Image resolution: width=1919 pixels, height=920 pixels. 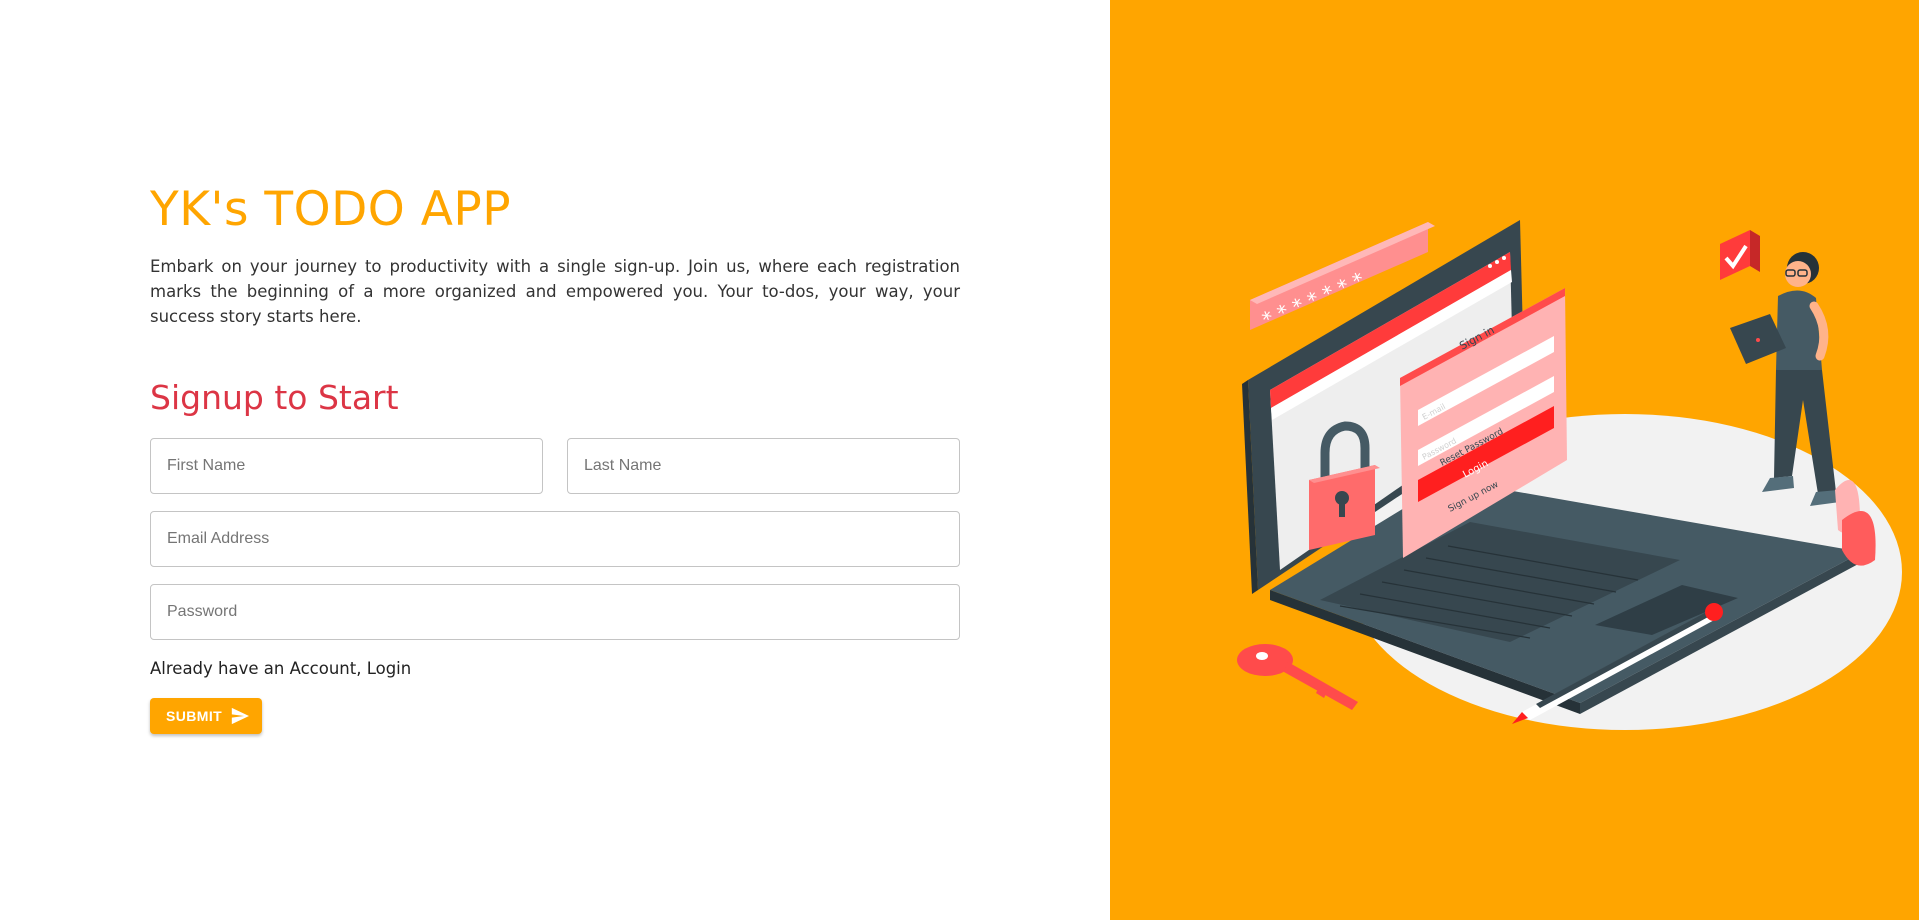 What do you see at coordinates (274, 397) in the screenshot?
I see `signup-heading: Signup to Start` at bounding box center [274, 397].